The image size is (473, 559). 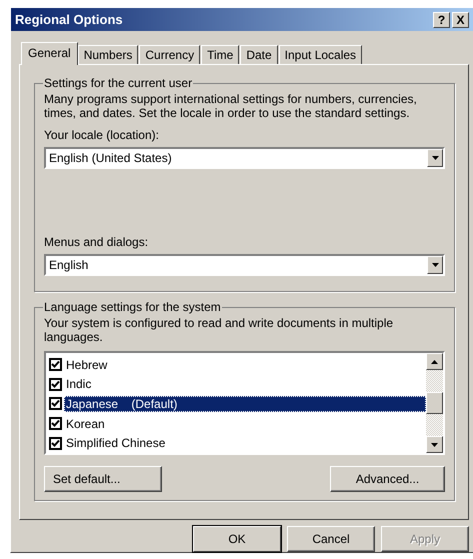 What do you see at coordinates (259, 54) in the screenshot?
I see `tab: Date` at bounding box center [259, 54].